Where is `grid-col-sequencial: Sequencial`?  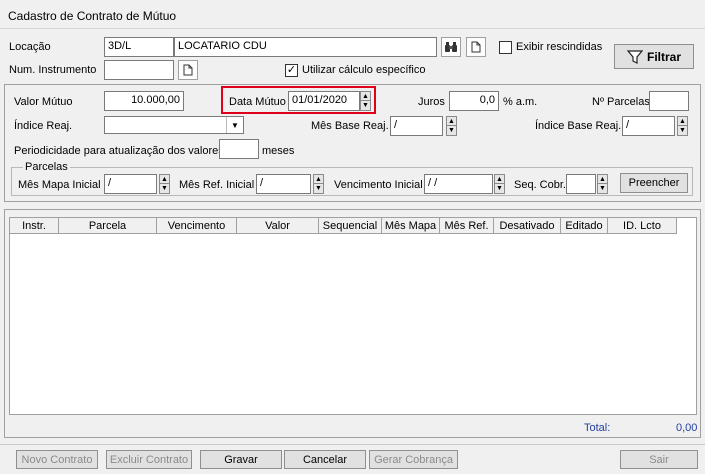
grid-col-sequencial: Sequencial is located at coordinates (350, 225).